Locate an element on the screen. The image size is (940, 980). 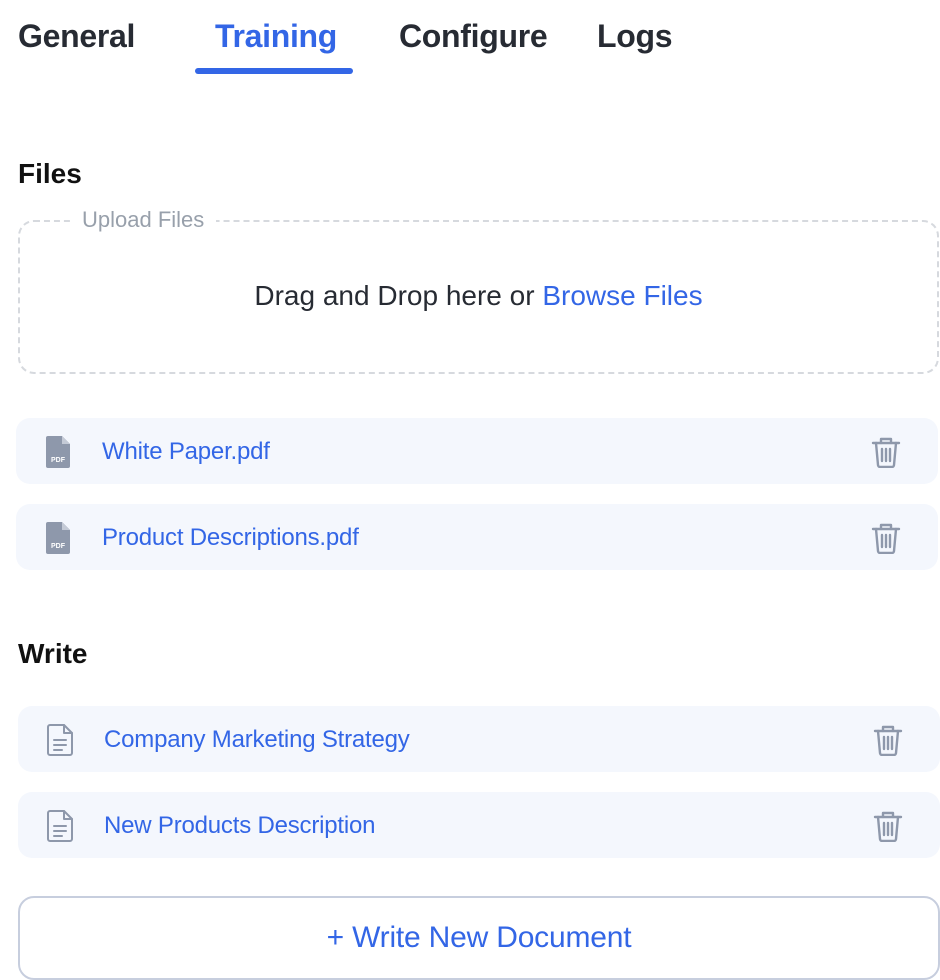
browse-files-link: Browse Files is located at coordinates (622, 295).